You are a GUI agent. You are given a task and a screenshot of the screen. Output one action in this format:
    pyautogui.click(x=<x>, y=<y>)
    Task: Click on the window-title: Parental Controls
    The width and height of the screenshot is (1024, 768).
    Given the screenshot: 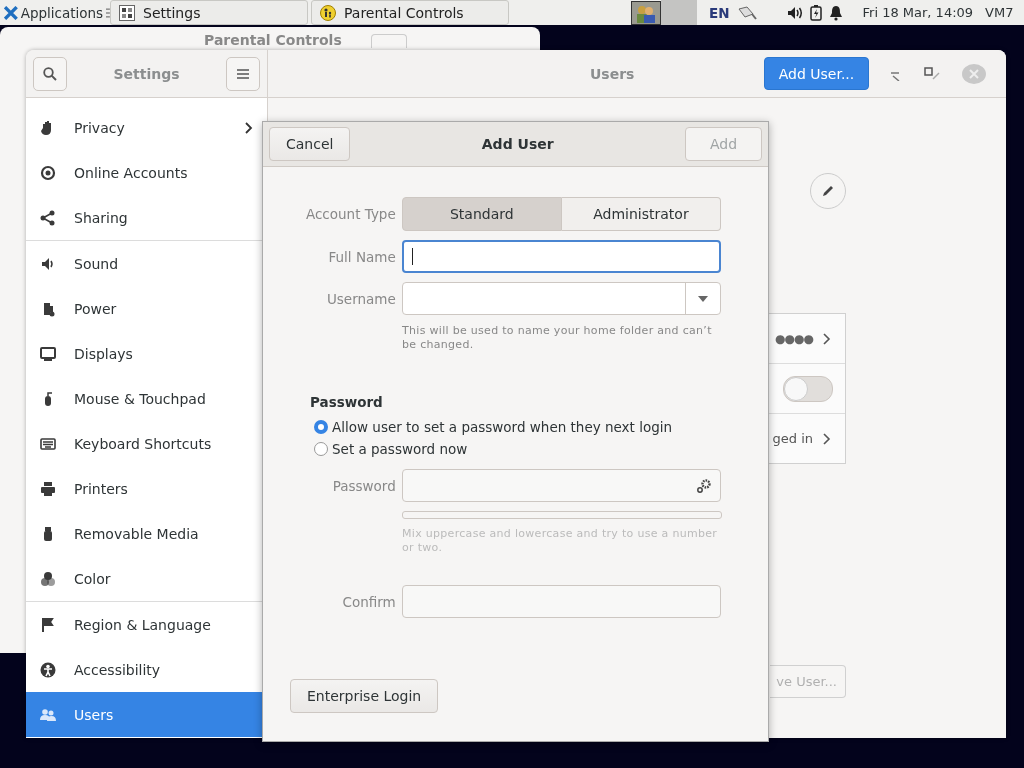 What is the action you would take?
    pyautogui.click(x=273, y=40)
    